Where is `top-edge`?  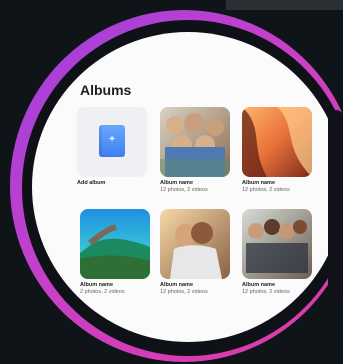
top-edge is located at coordinates (284, 5).